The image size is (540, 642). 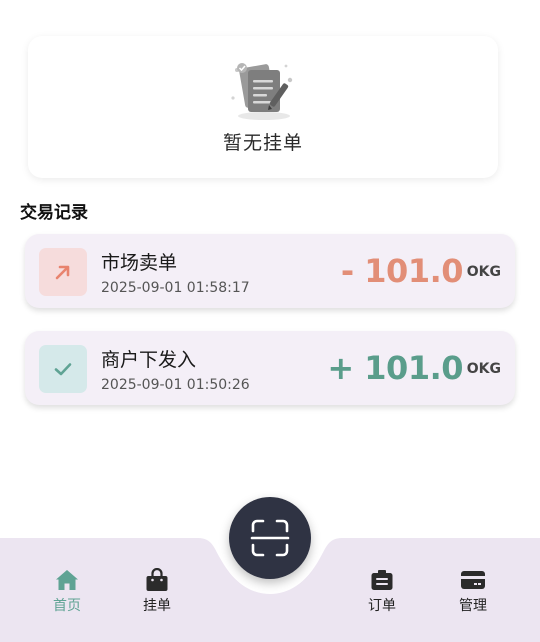 I want to click on arrow-up-right-icon, so click(x=63, y=272).